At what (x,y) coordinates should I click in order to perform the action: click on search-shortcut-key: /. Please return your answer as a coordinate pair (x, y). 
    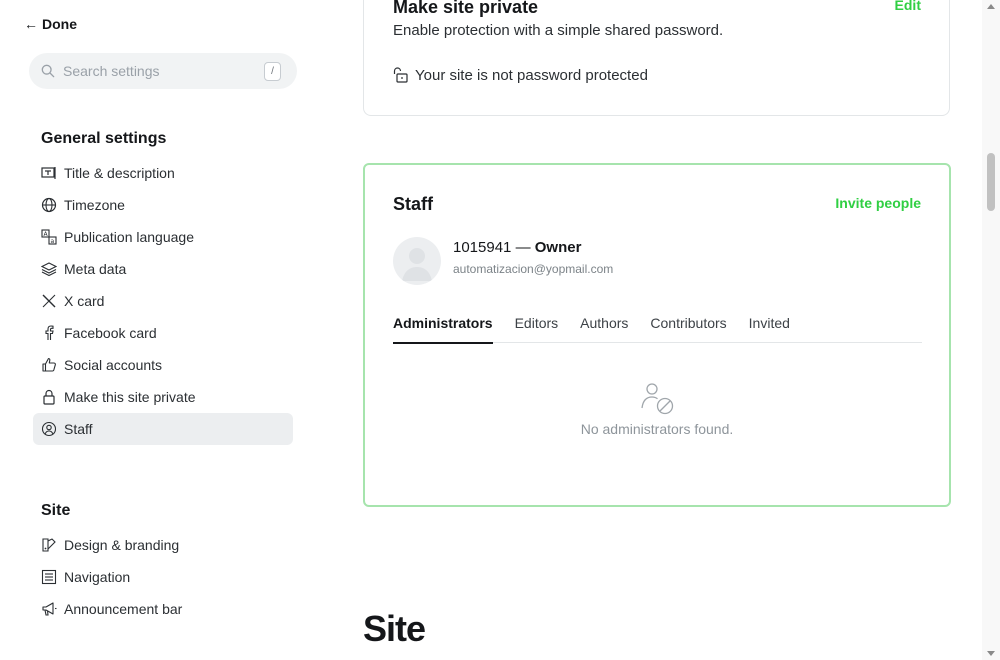
    Looking at the image, I should click on (272, 71).